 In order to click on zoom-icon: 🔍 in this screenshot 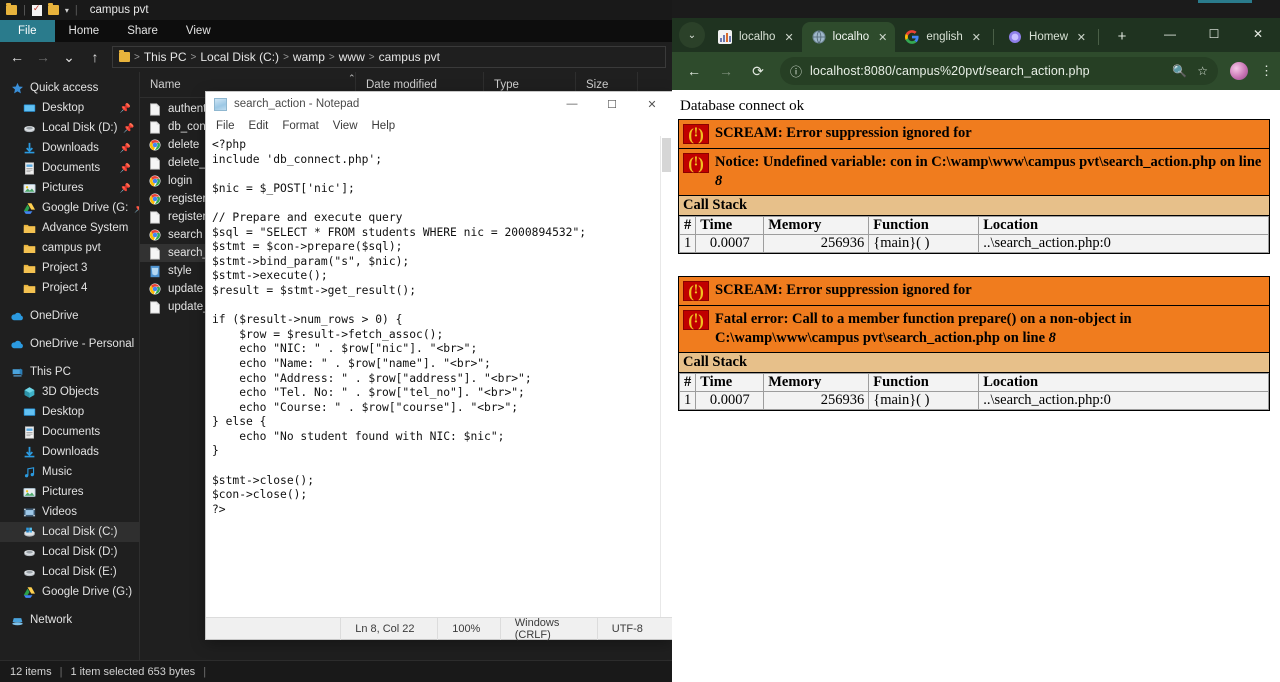, I will do `click(1179, 71)`.